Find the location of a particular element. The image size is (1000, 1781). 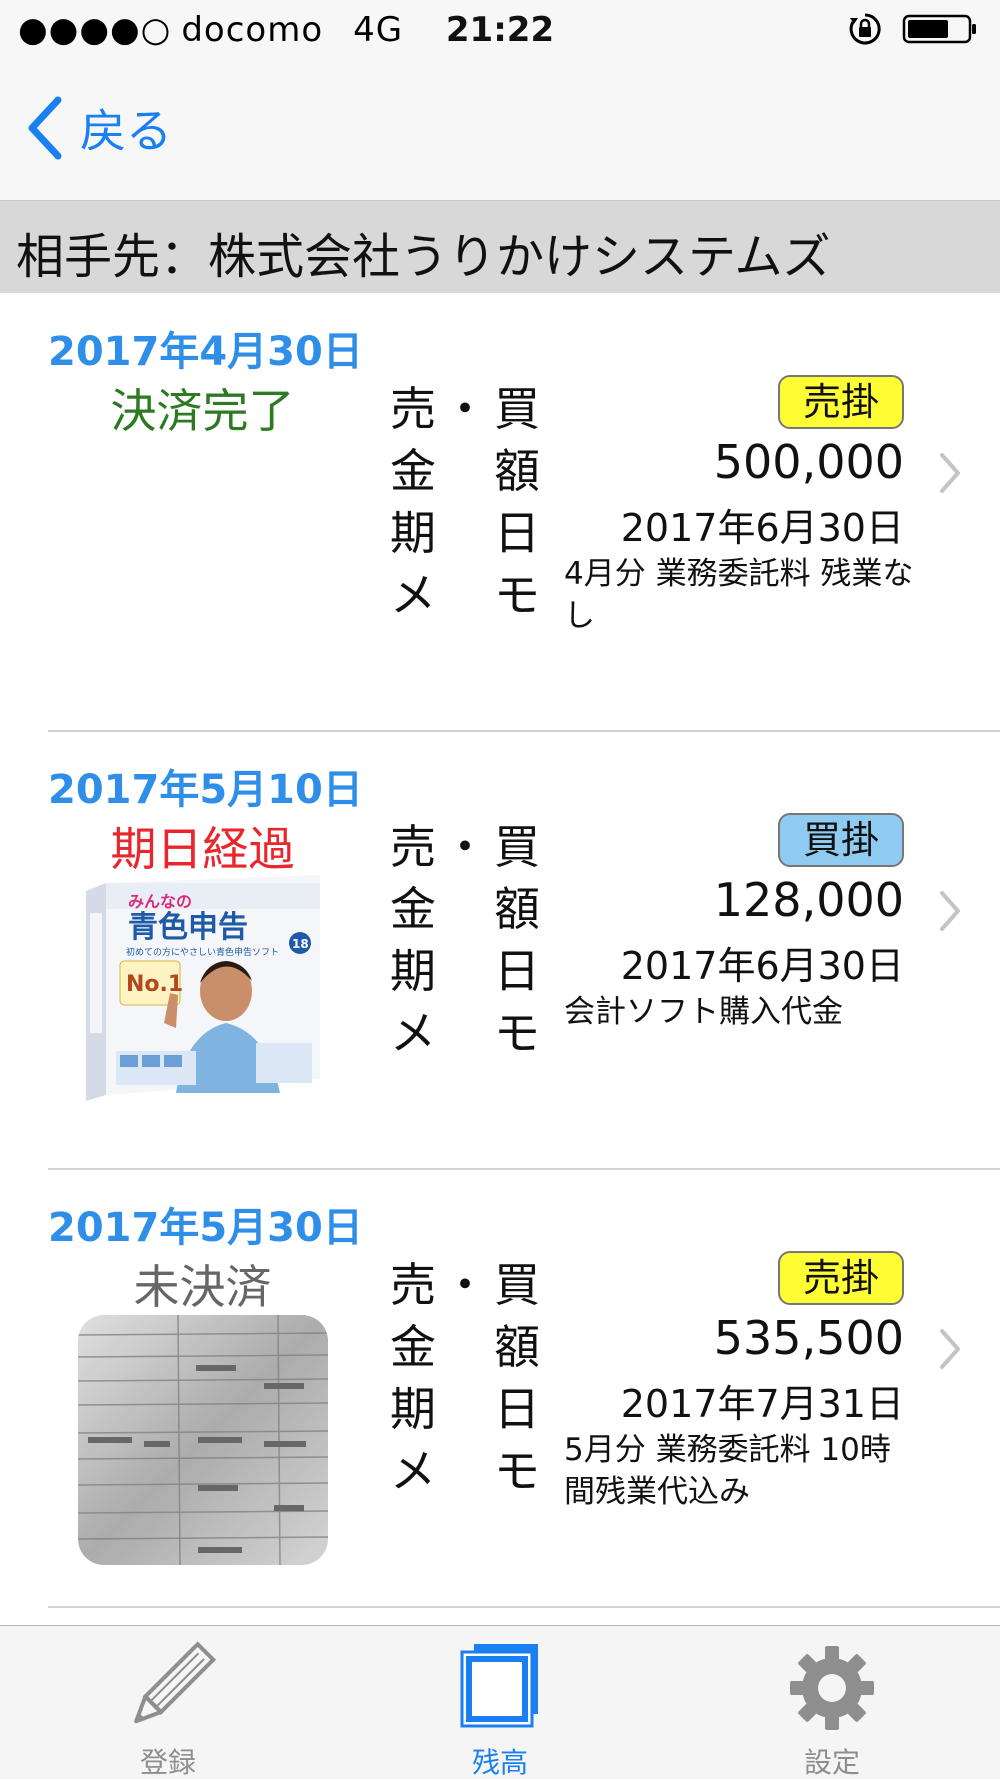

chevron-left-icon is located at coordinates (45, 128).